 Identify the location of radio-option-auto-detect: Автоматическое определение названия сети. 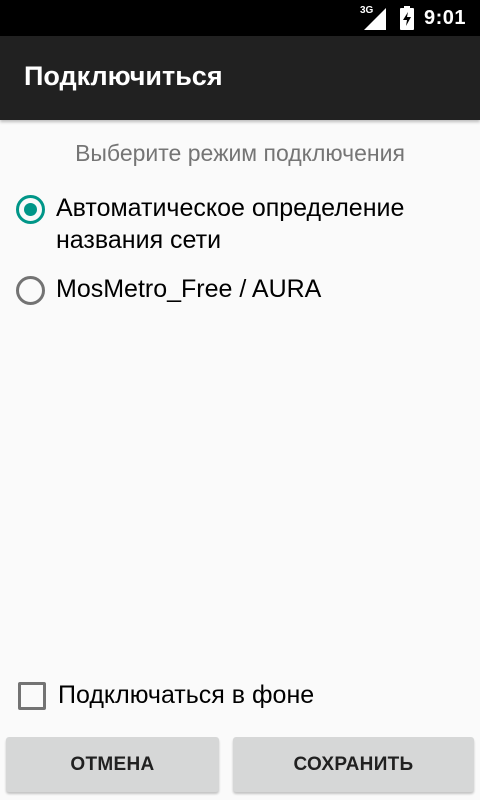
(236, 224).